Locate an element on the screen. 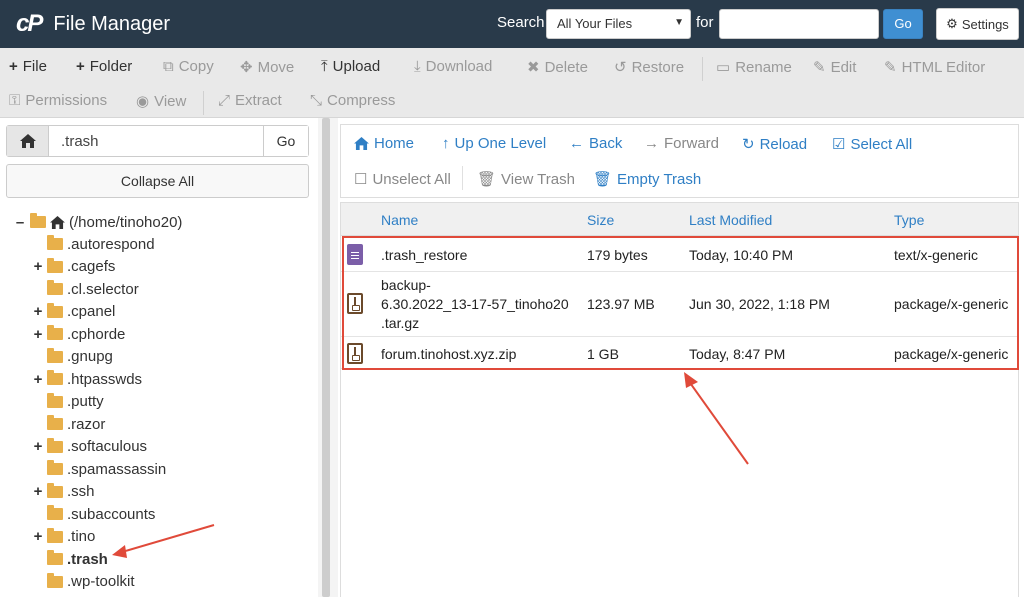  tree-folder-label: .cphorde is located at coordinates (96, 334).